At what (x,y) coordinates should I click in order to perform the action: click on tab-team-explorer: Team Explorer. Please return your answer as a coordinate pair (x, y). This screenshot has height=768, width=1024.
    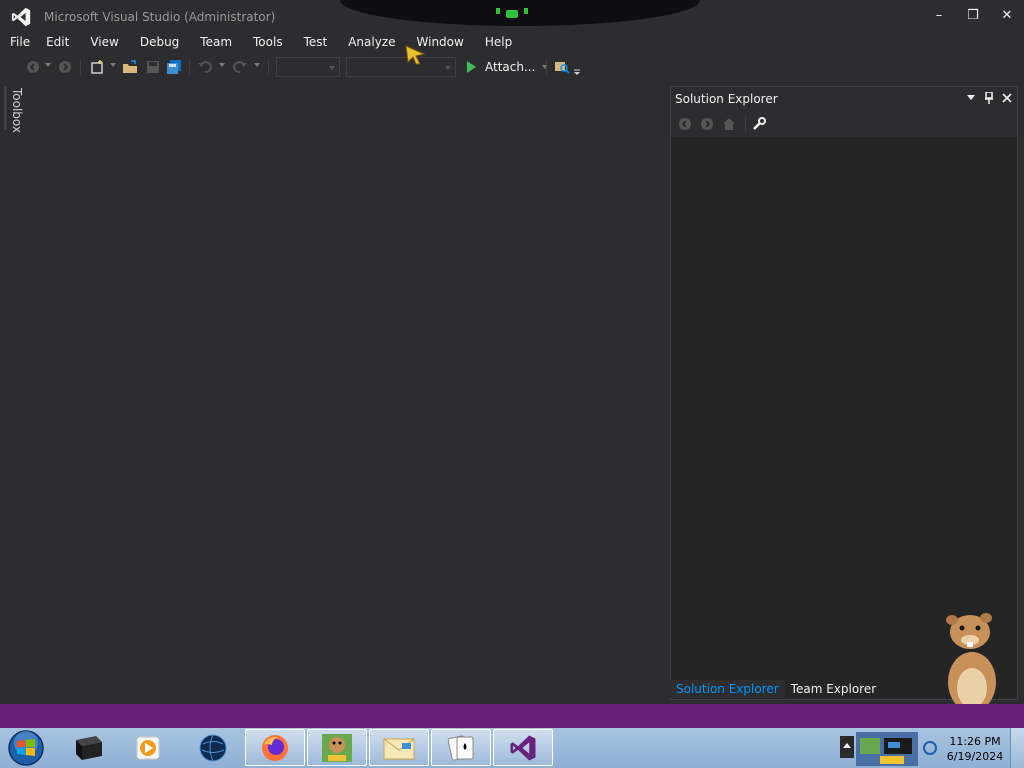
    Looking at the image, I should click on (834, 689).